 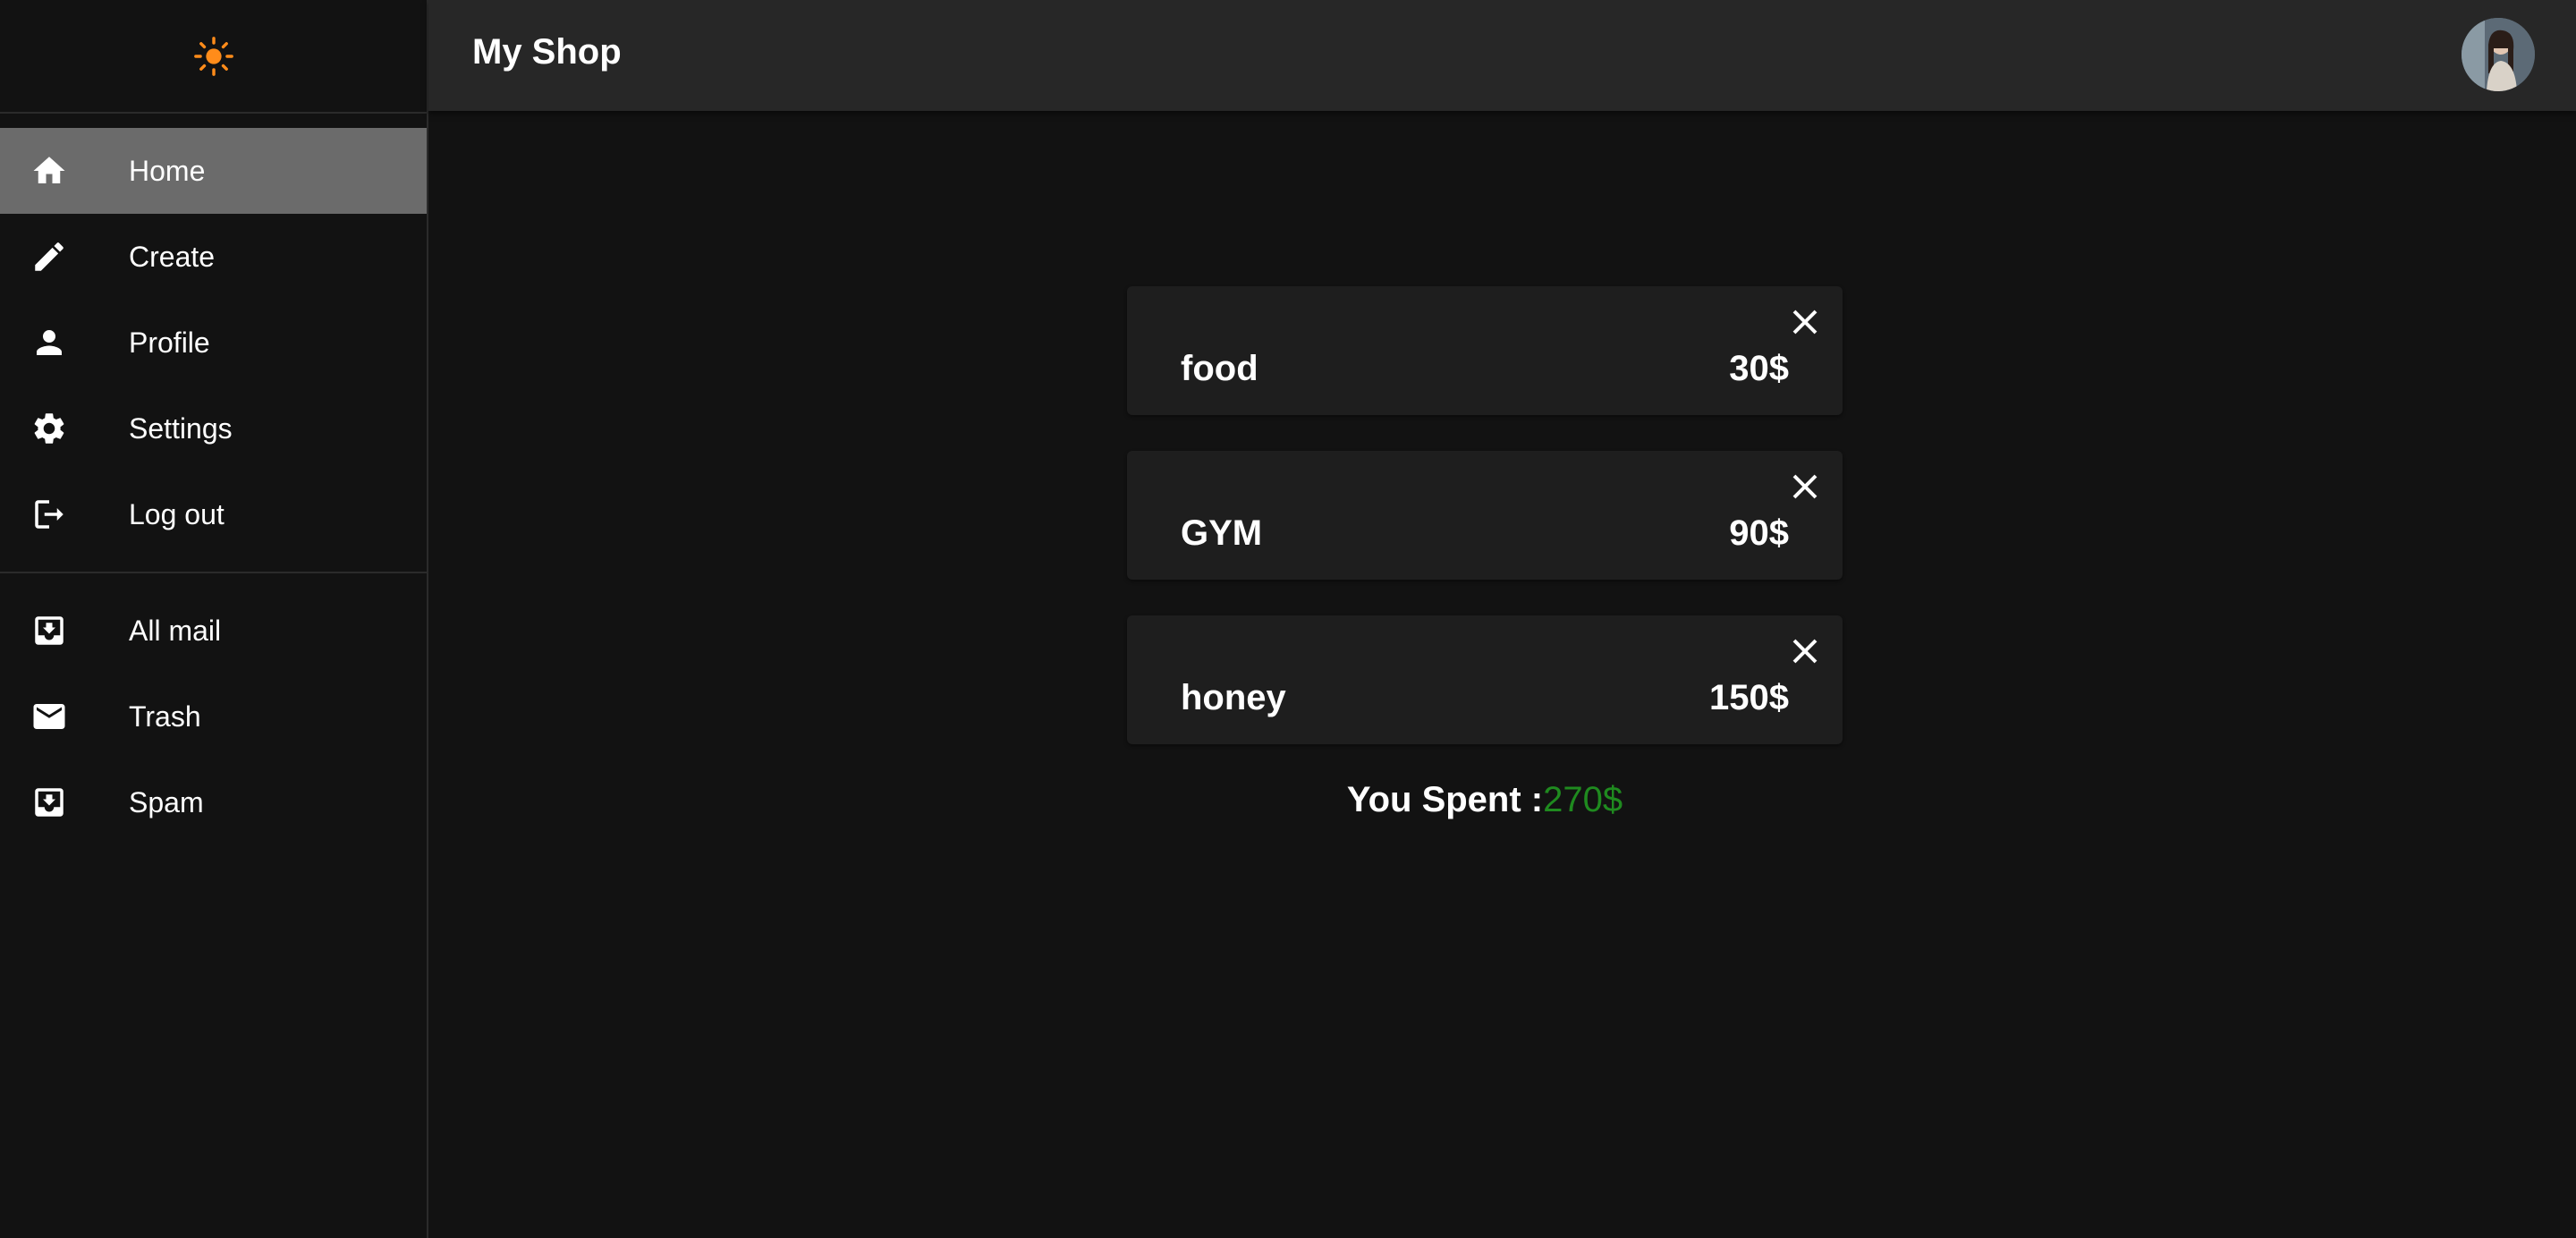 What do you see at coordinates (1222, 533) in the screenshot?
I see `expense-name: GYM` at bounding box center [1222, 533].